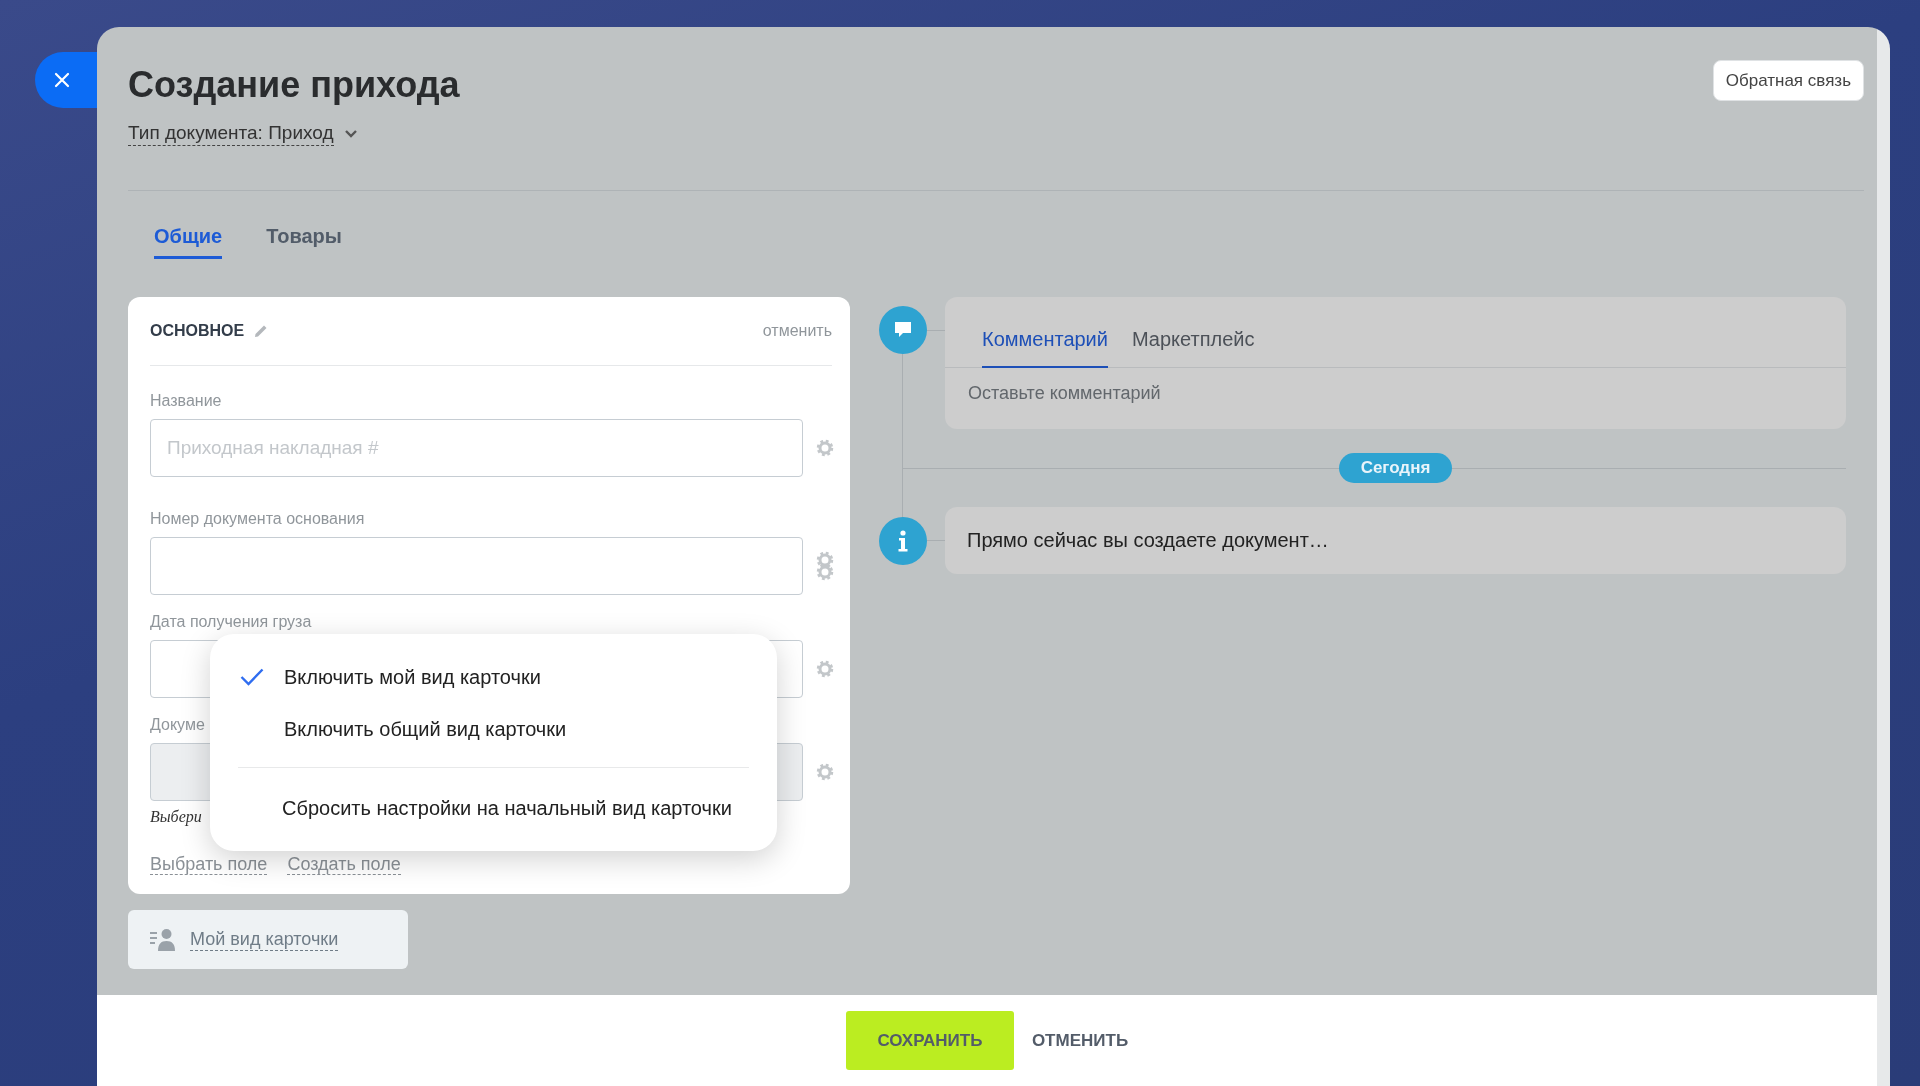 The height and width of the screenshot is (1086, 1920). Describe the element at coordinates (231, 133) in the screenshot. I see `document-type-selector: Тип документа: Приход` at that location.